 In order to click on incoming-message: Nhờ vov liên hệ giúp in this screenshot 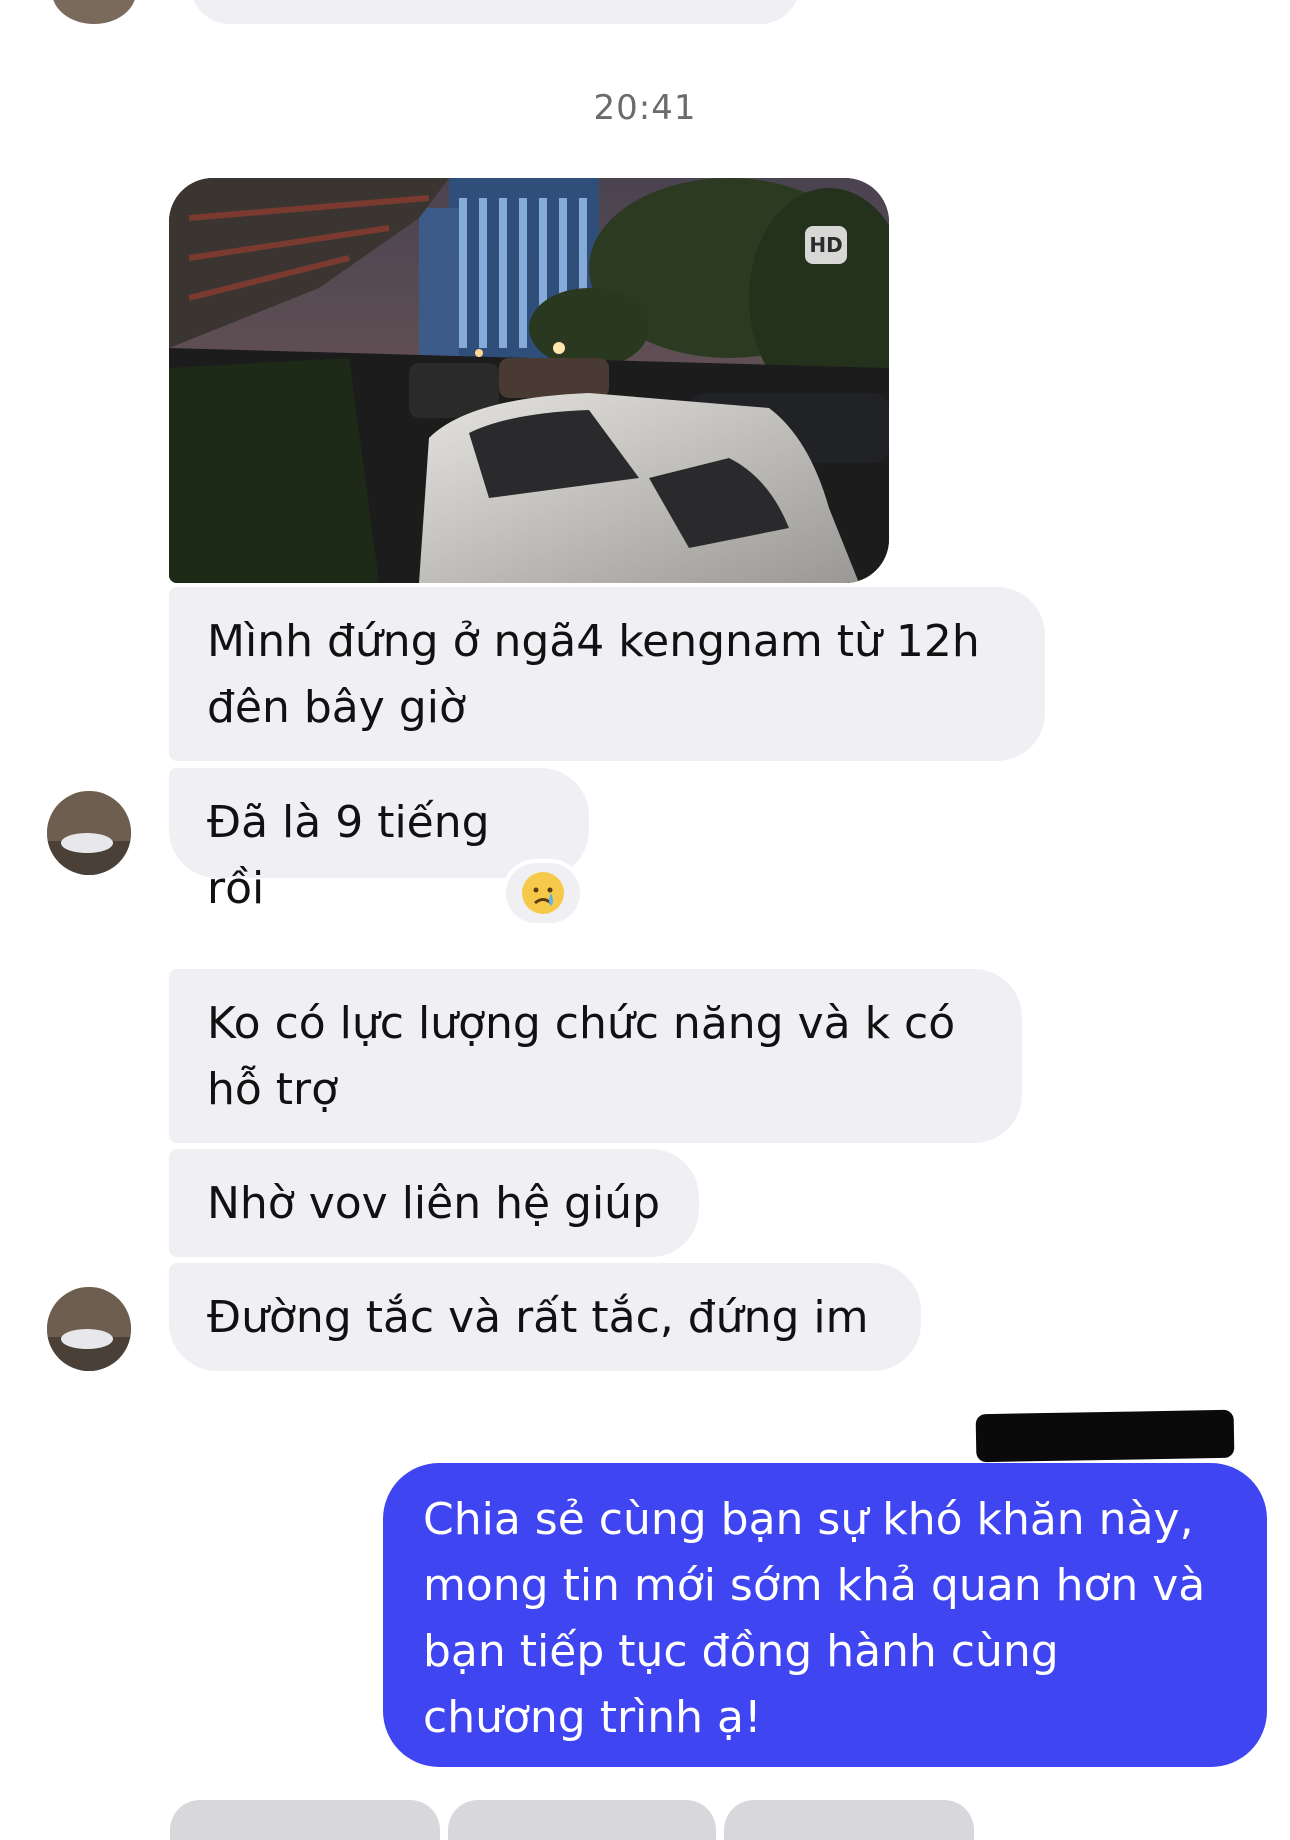, I will do `click(434, 1203)`.